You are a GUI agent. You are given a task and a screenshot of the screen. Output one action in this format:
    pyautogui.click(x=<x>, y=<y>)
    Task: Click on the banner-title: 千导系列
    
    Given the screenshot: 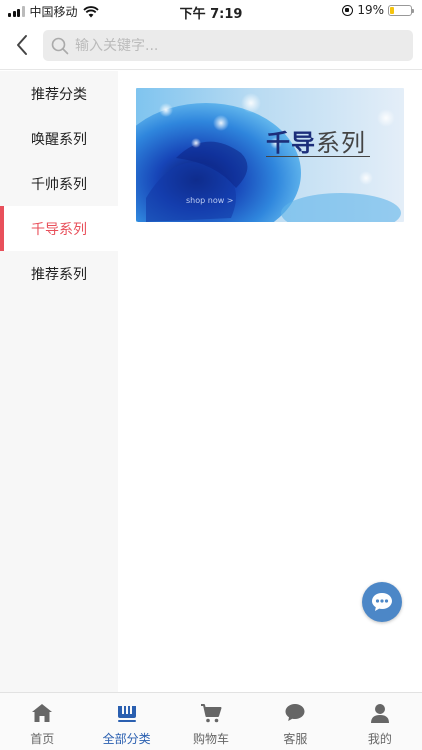 What is the action you would take?
    pyautogui.click(x=316, y=140)
    